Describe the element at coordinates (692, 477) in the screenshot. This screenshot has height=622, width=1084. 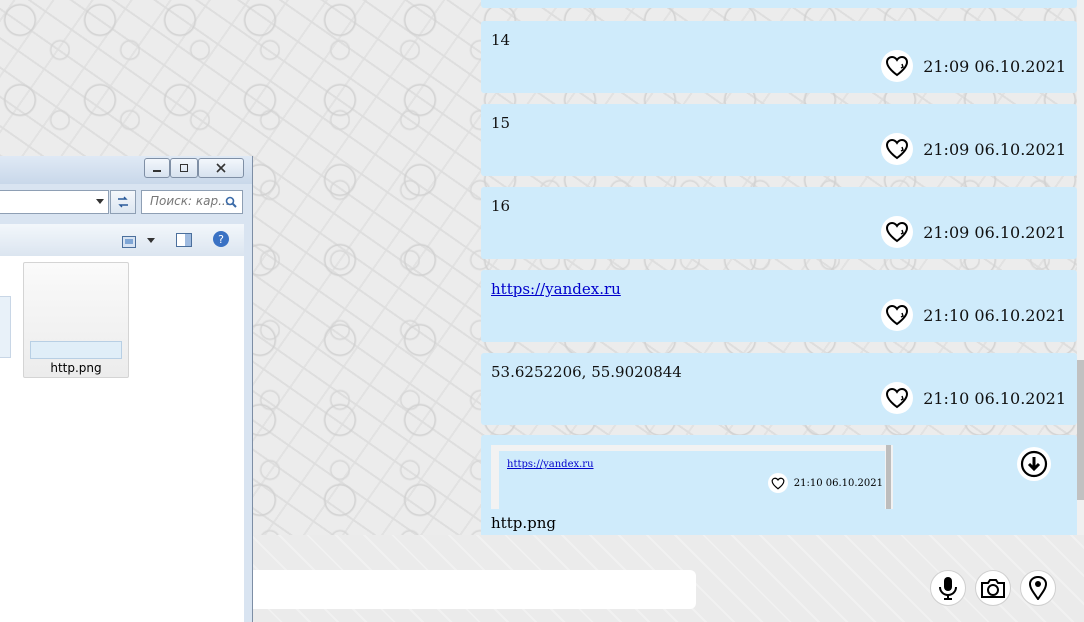
I see `image-preview: https://yandex.ru 21:10 06.10.2021` at that location.